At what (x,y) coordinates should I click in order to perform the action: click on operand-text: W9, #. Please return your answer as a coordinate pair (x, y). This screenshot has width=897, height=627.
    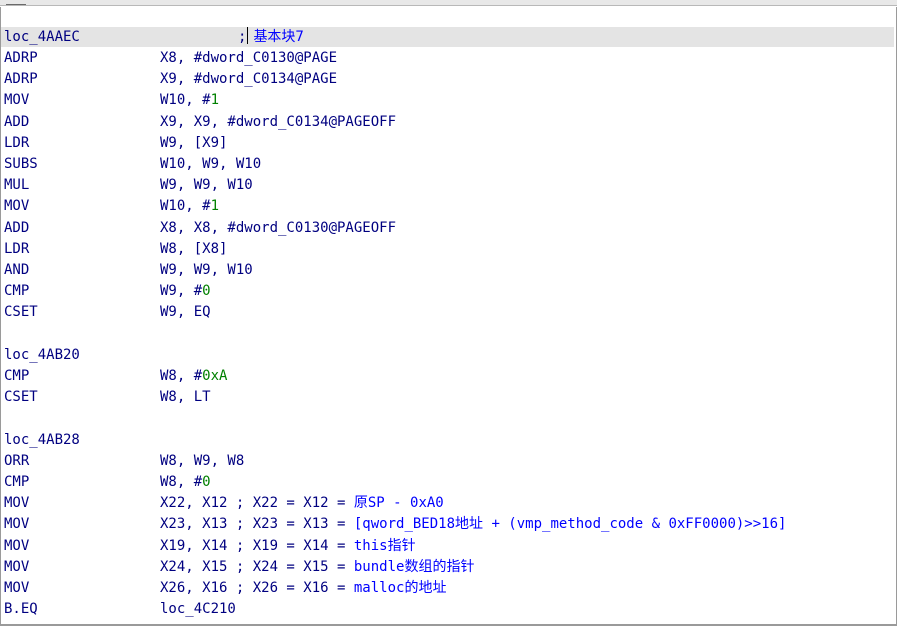
    Looking at the image, I should click on (181, 291).